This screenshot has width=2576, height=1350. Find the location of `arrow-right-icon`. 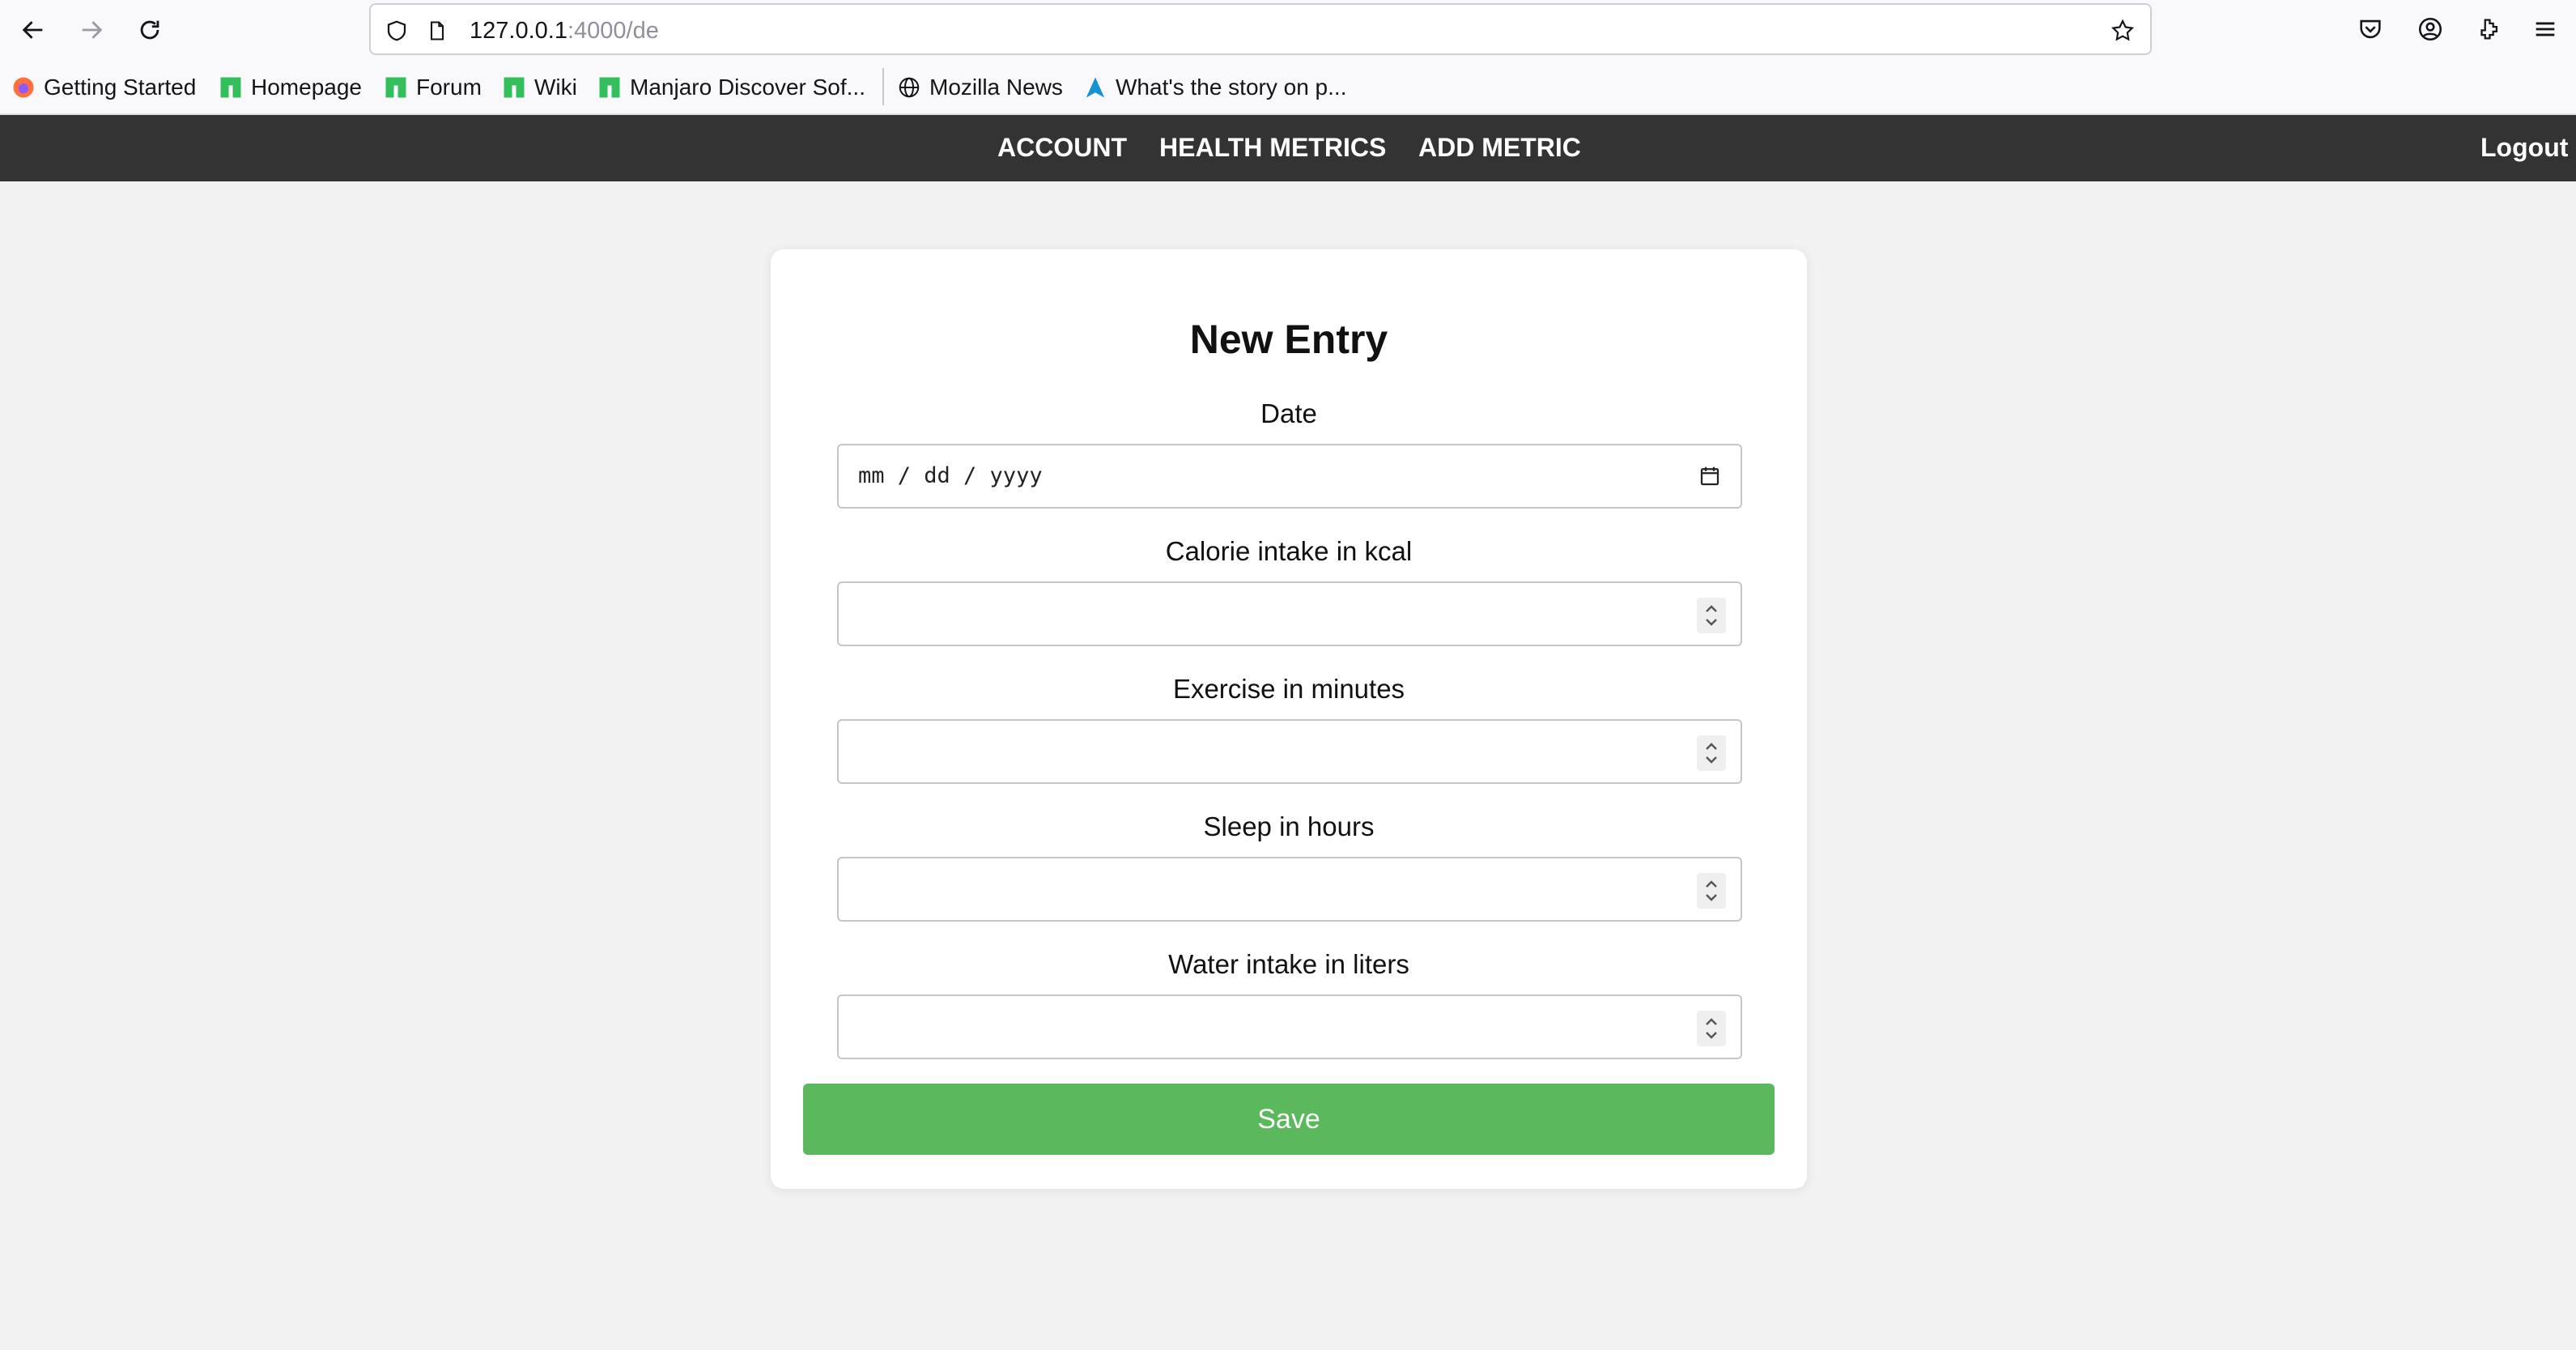

arrow-right-icon is located at coordinates (92, 30).